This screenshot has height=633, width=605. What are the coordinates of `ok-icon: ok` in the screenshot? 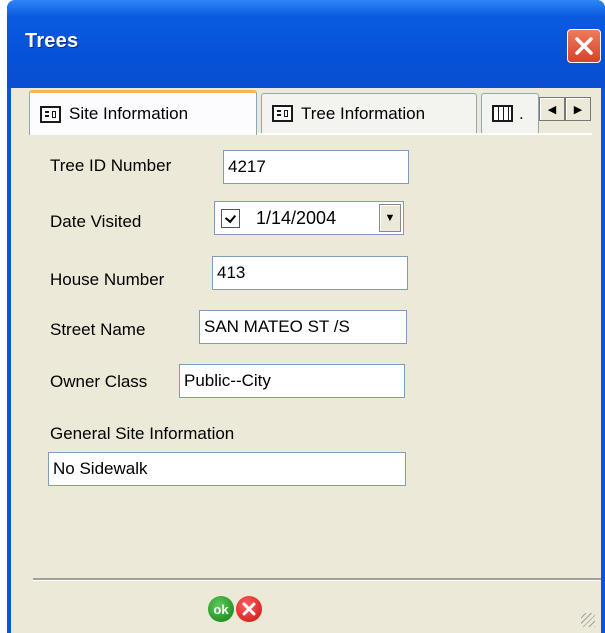 It's located at (221, 609).